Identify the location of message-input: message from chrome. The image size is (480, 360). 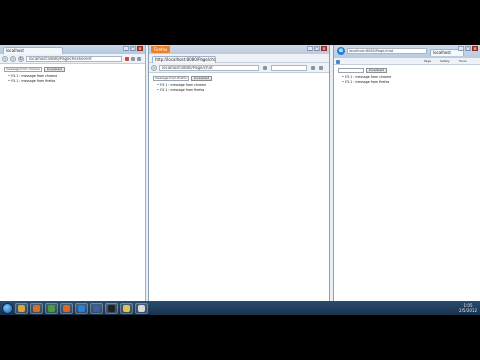
(23, 69).